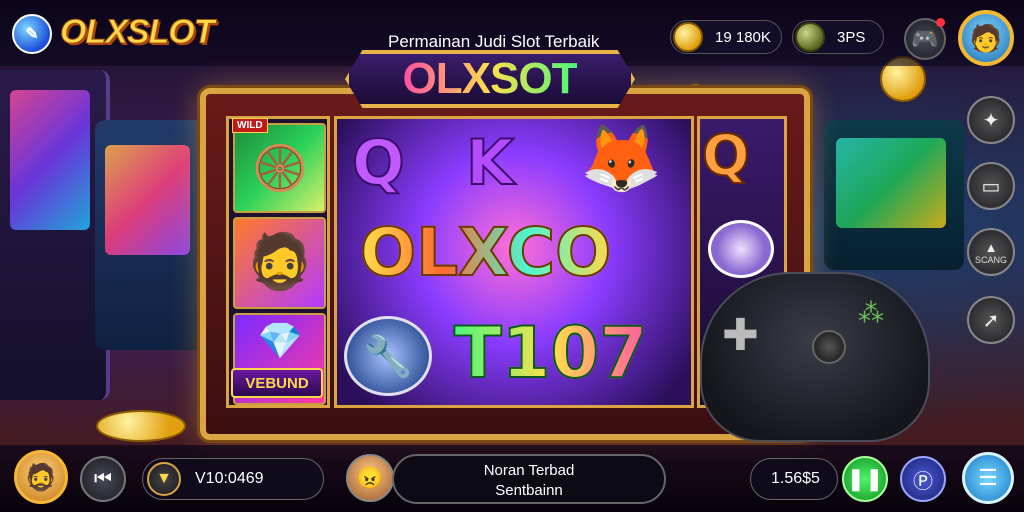  What do you see at coordinates (741, 249) in the screenshot?
I see `disc-symbol-icon` at bounding box center [741, 249].